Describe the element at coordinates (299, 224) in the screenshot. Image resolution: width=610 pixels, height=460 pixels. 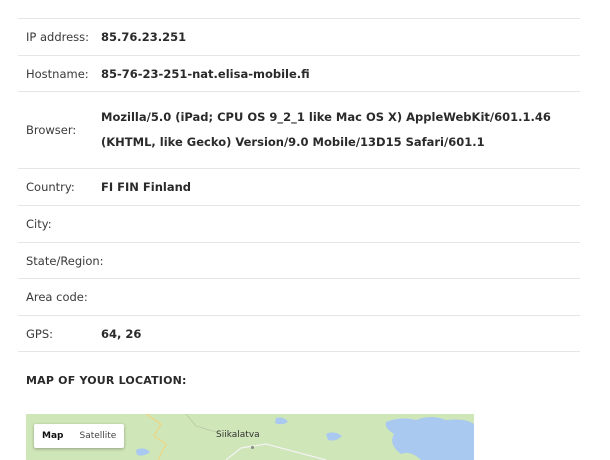
I see `city-row: City:` at that location.